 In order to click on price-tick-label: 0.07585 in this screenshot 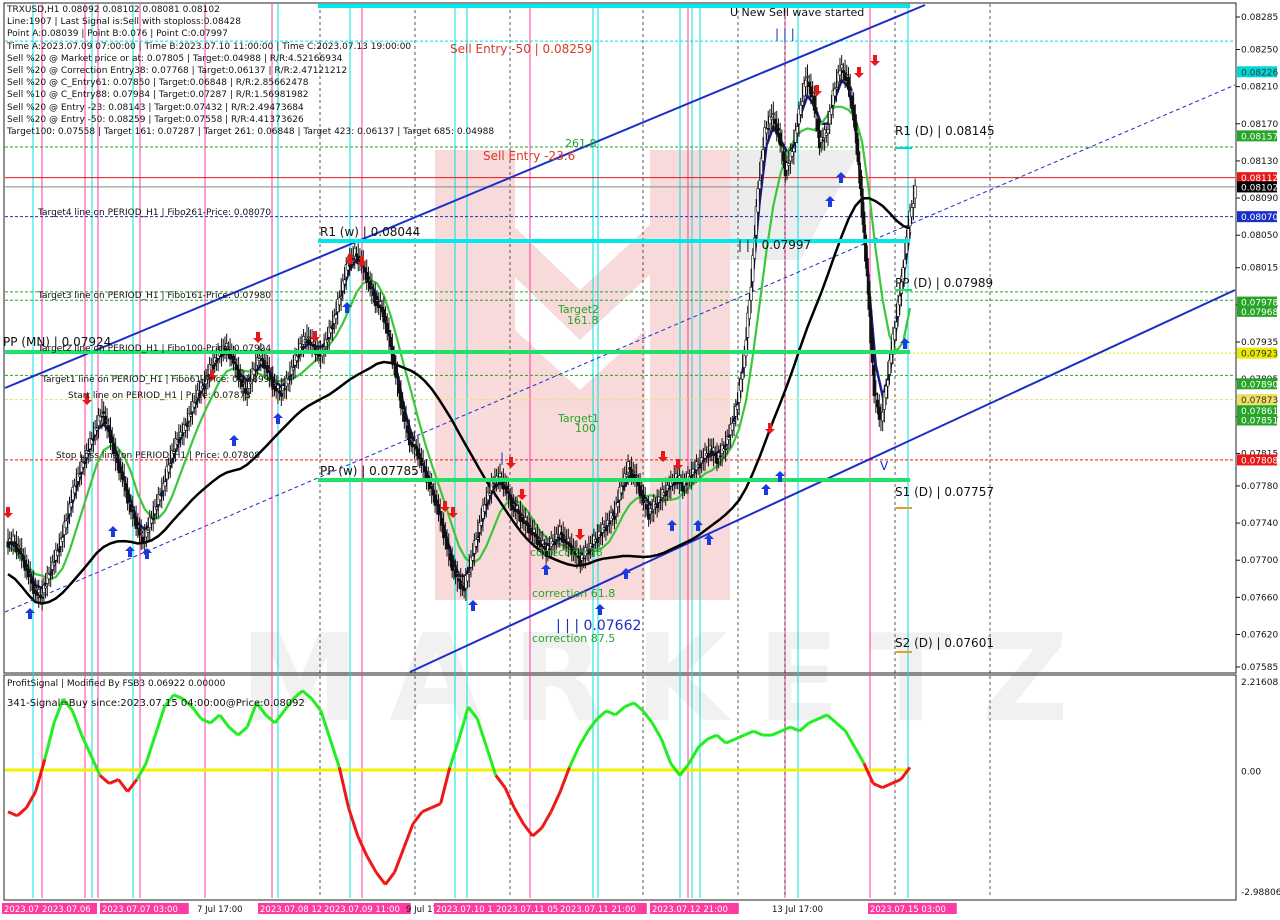, I will do `click(1259, 668)`.